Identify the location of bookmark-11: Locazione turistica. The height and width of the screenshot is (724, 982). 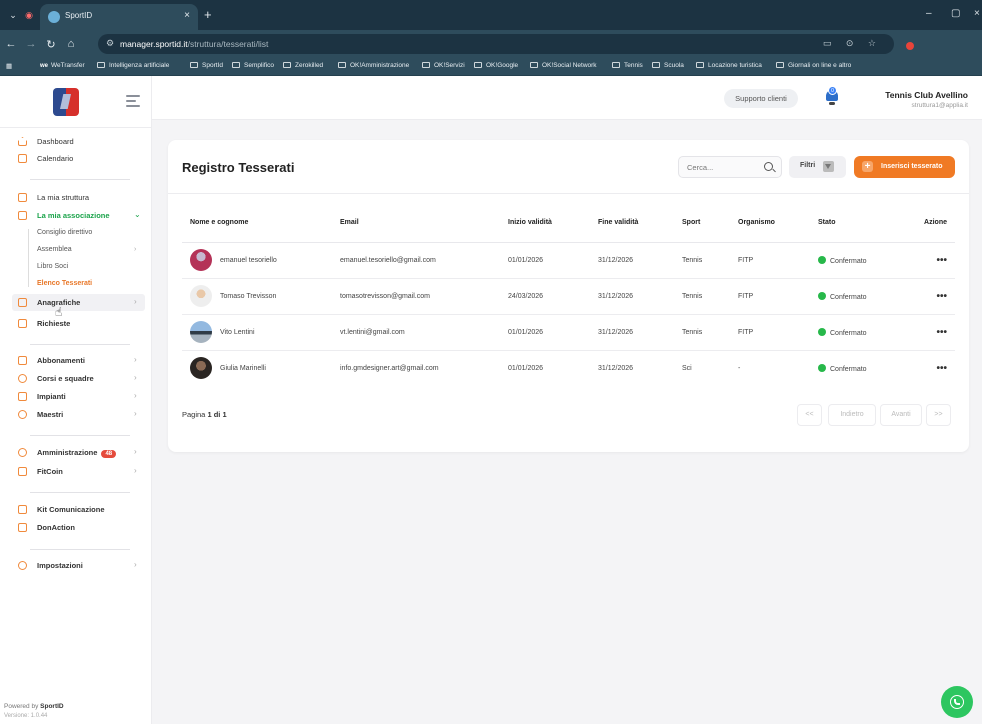
(729, 65).